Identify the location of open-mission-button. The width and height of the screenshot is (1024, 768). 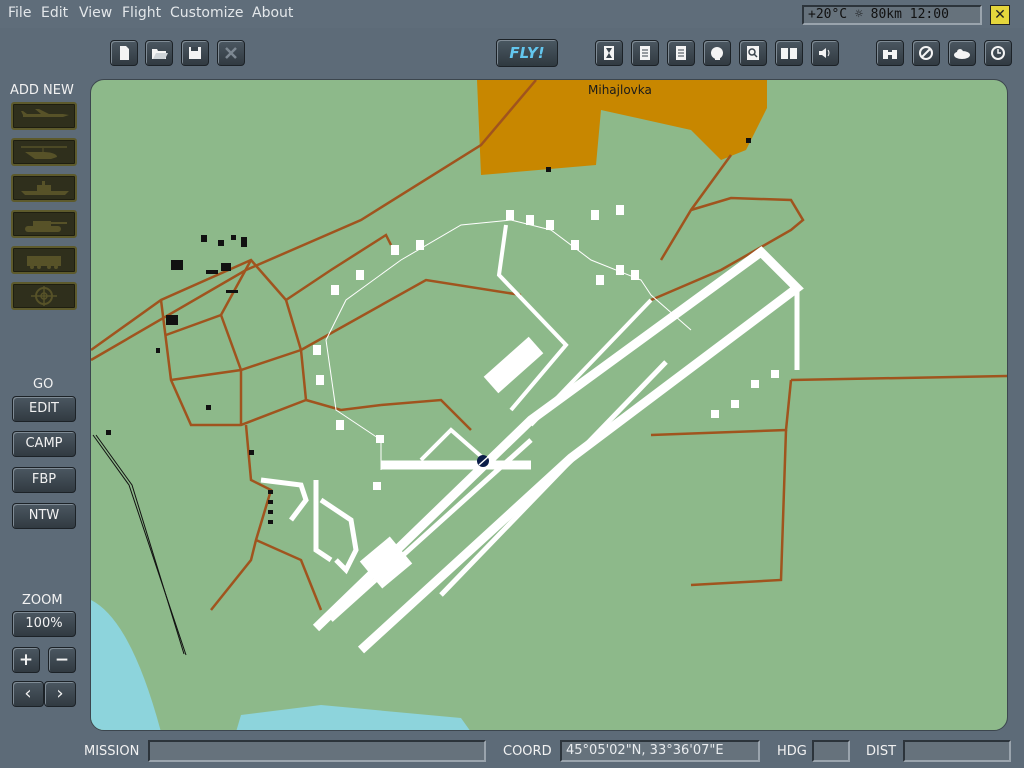
(159, 53).